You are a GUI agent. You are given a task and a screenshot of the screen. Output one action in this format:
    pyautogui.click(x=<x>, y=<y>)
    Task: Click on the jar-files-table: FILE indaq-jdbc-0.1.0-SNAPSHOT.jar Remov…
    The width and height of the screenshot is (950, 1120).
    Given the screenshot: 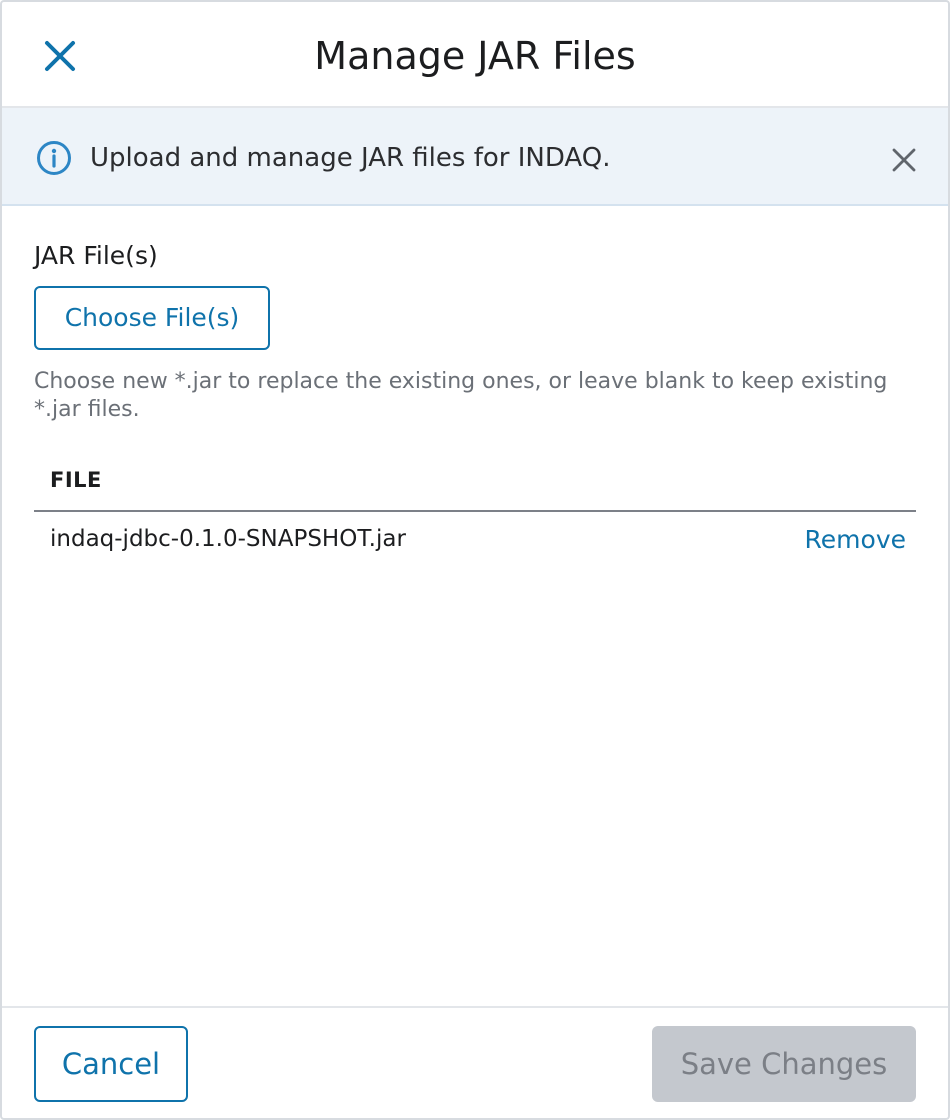 What is the action you would take?
    pyautogui.click(x=475, y=508)
    